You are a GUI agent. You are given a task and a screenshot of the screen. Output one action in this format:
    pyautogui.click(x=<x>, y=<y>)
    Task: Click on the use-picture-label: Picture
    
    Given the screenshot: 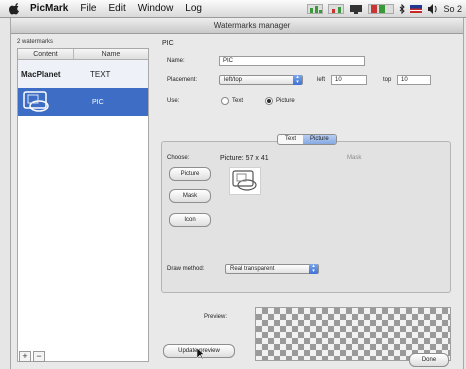 What is the action you would take?
    pyautogui.click(x=285, y=101)
    